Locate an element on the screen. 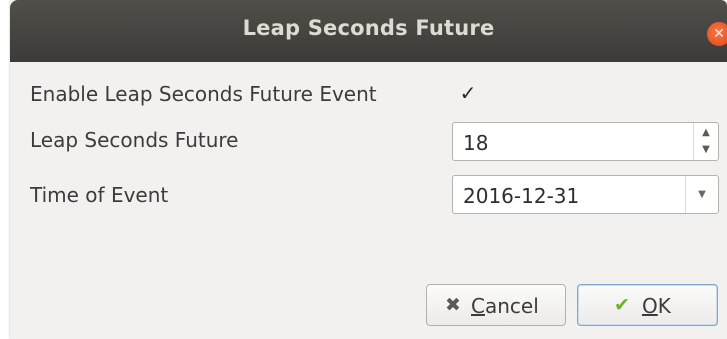 The width and height of the screenshot is (727, 339). time-of-event-dropdown: 2016-12-31 ▼ is located at coordinates (585, 194).